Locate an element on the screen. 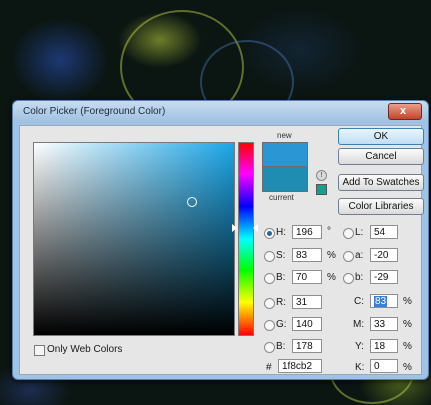 The height and width of the screenshot is (405, 431). cyan-input: 83 is located at coordinates (384, 301).